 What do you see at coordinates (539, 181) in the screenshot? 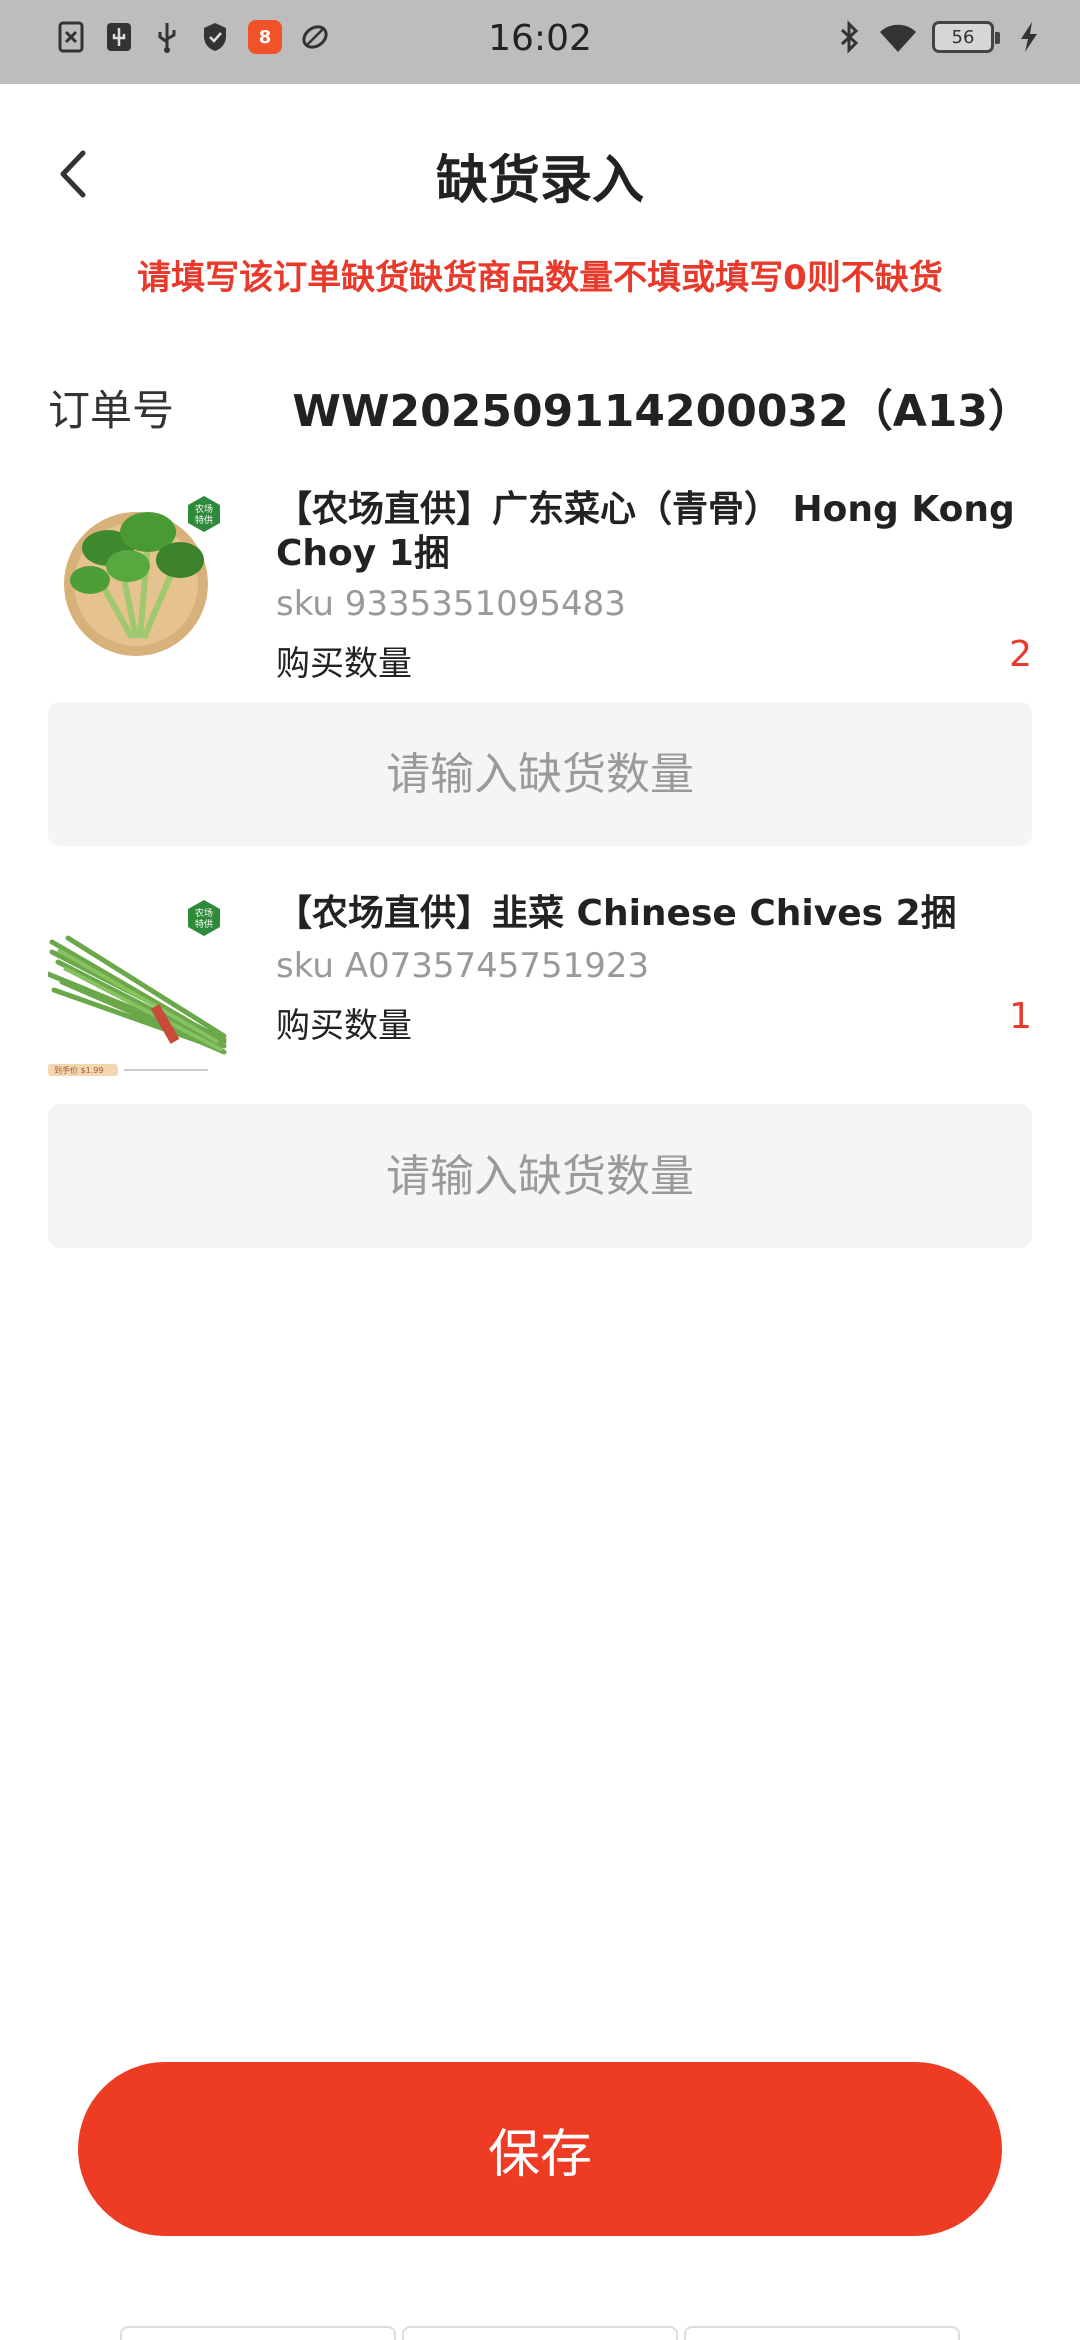
I see `page-title: 缺货录入` at bounding box center [539, 181].